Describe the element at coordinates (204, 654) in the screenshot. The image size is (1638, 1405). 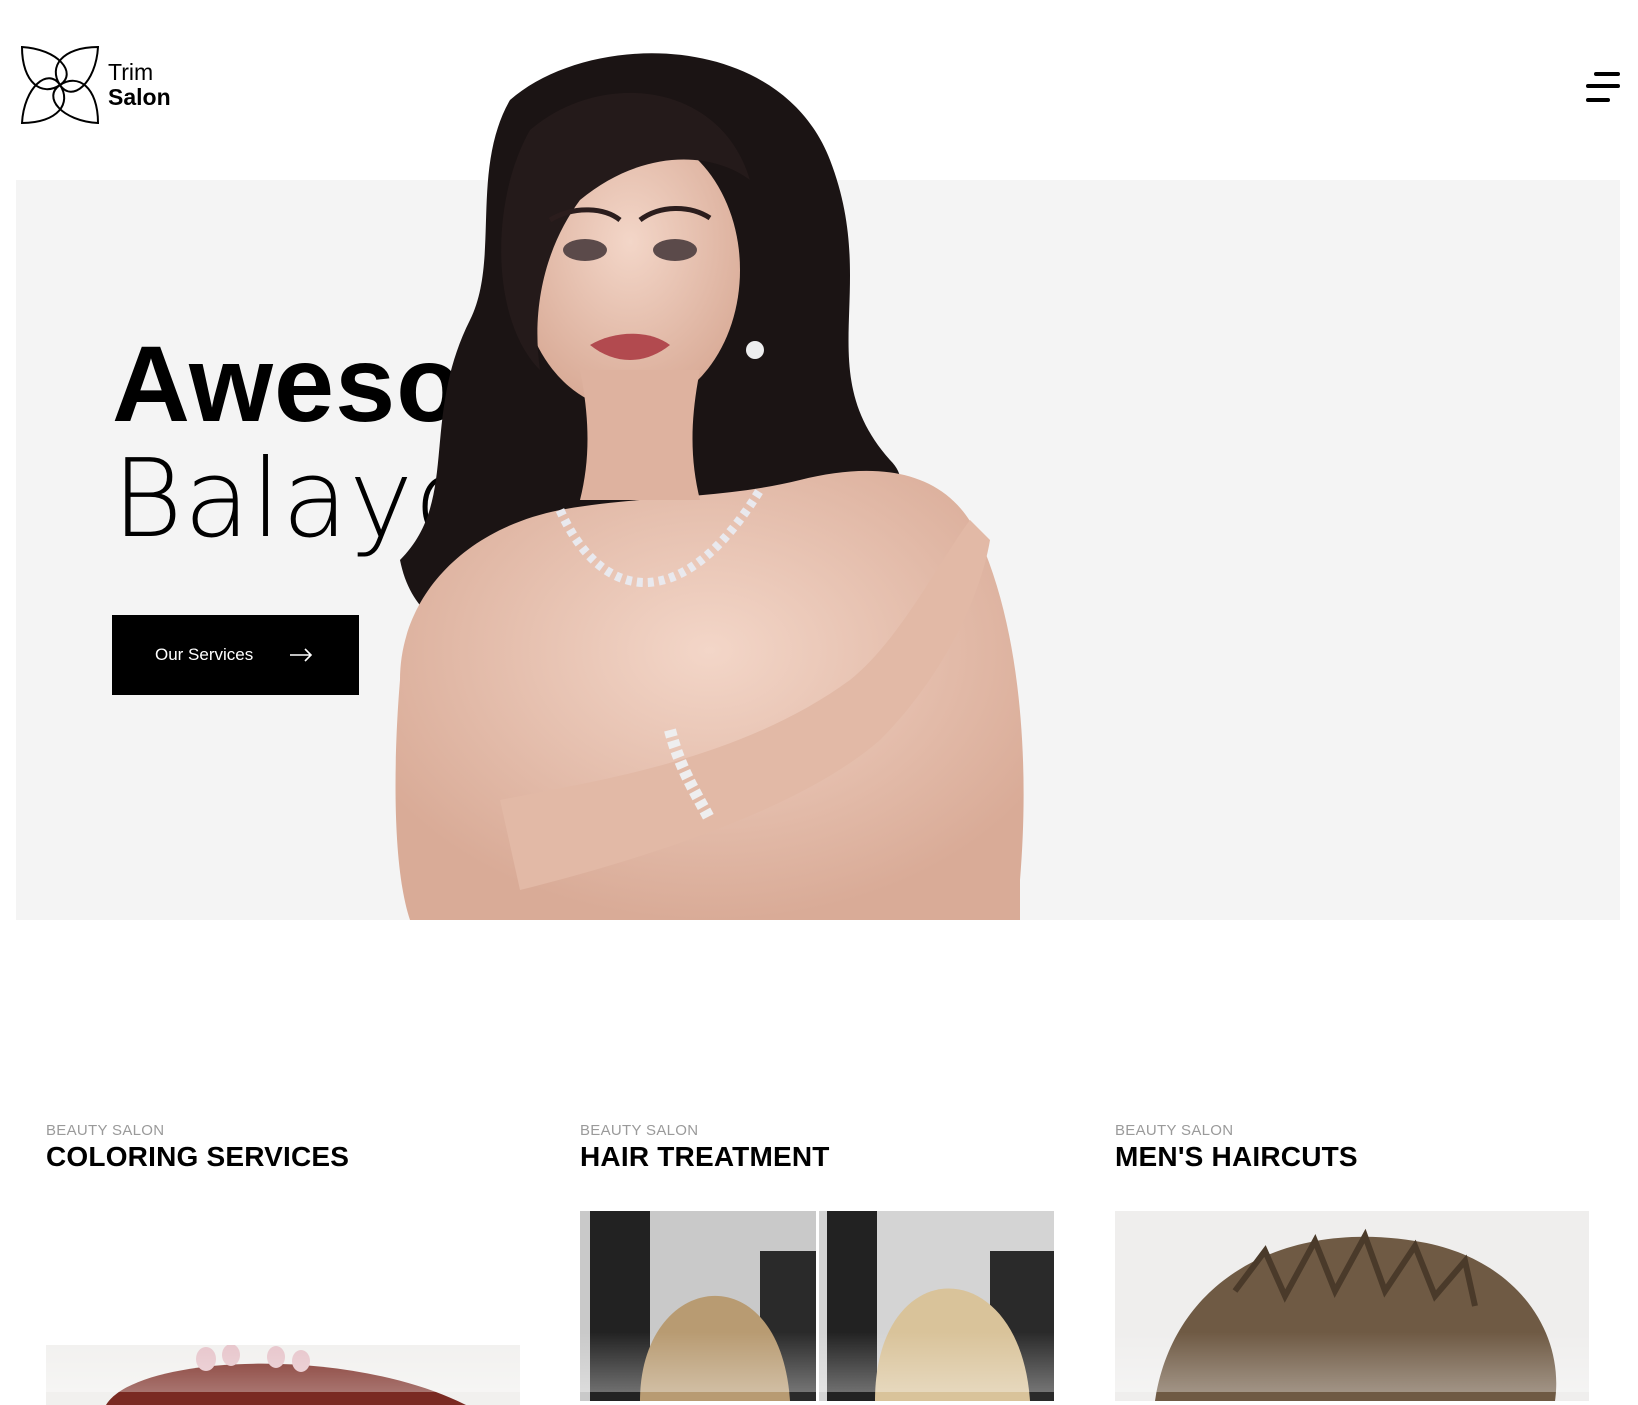
I see `our-services-label: Our Services` at that location.